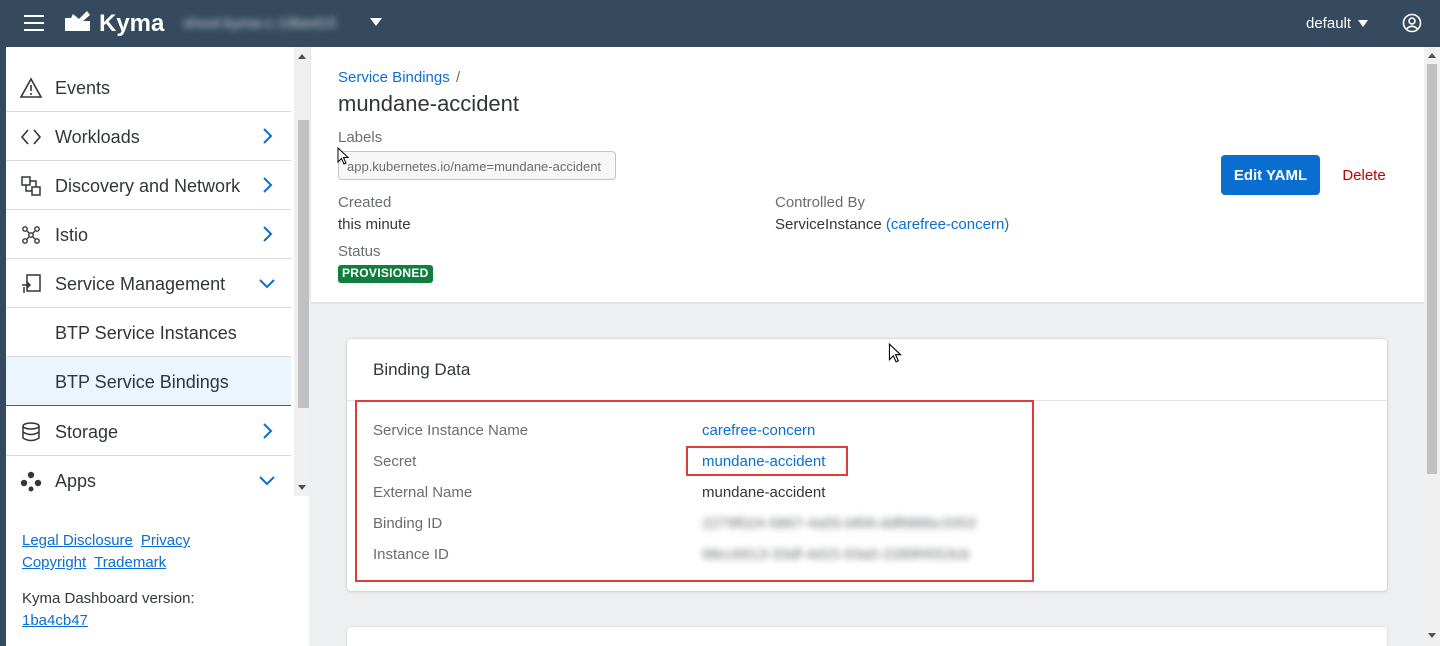 The width and height of the screenshot is (1440, 646). What do you see at coordinates (31, 235) in the screenshot?
I see `istio-mesh-icon` at bounding box center [31, 235].